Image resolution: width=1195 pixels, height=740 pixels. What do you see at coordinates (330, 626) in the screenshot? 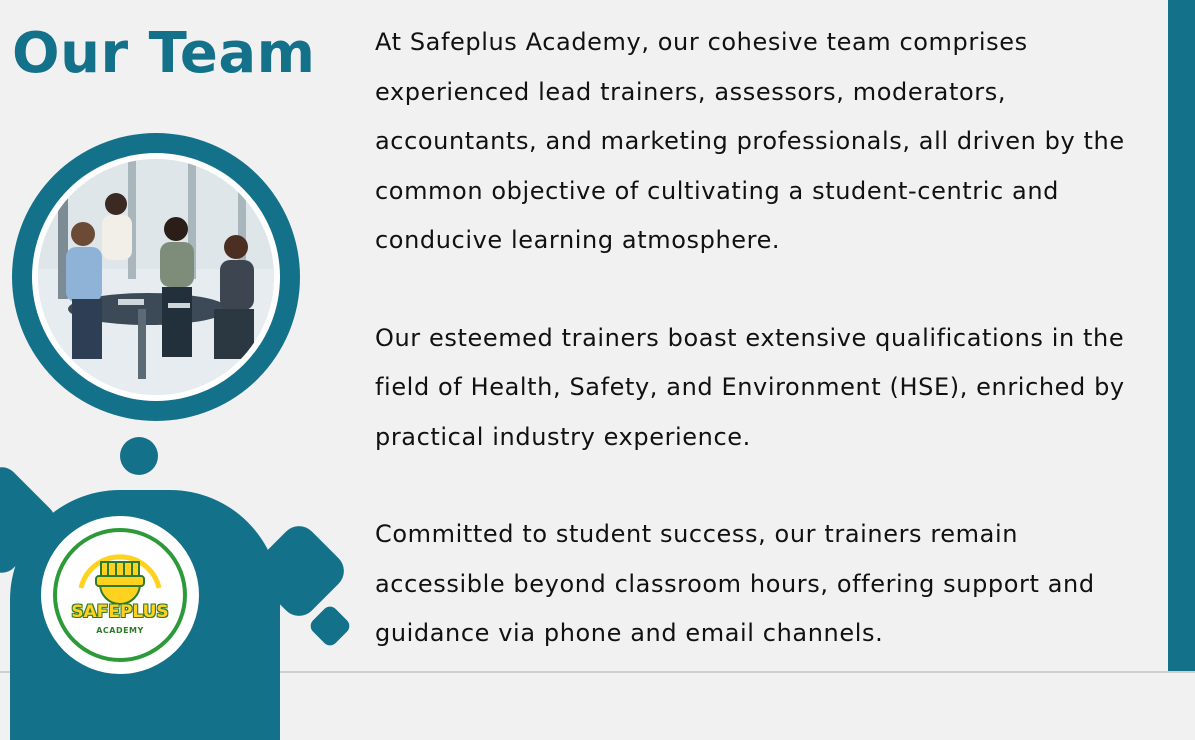
I see `decor-diamond-small` at bounding box center [330, 626].